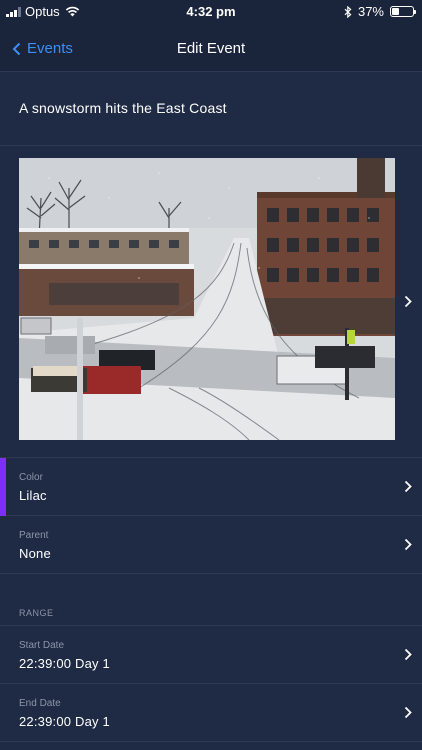  What do you see at coordinates (403, 11) in the screenshot?
I see `battery-icon` at bounding box center [403, 11].